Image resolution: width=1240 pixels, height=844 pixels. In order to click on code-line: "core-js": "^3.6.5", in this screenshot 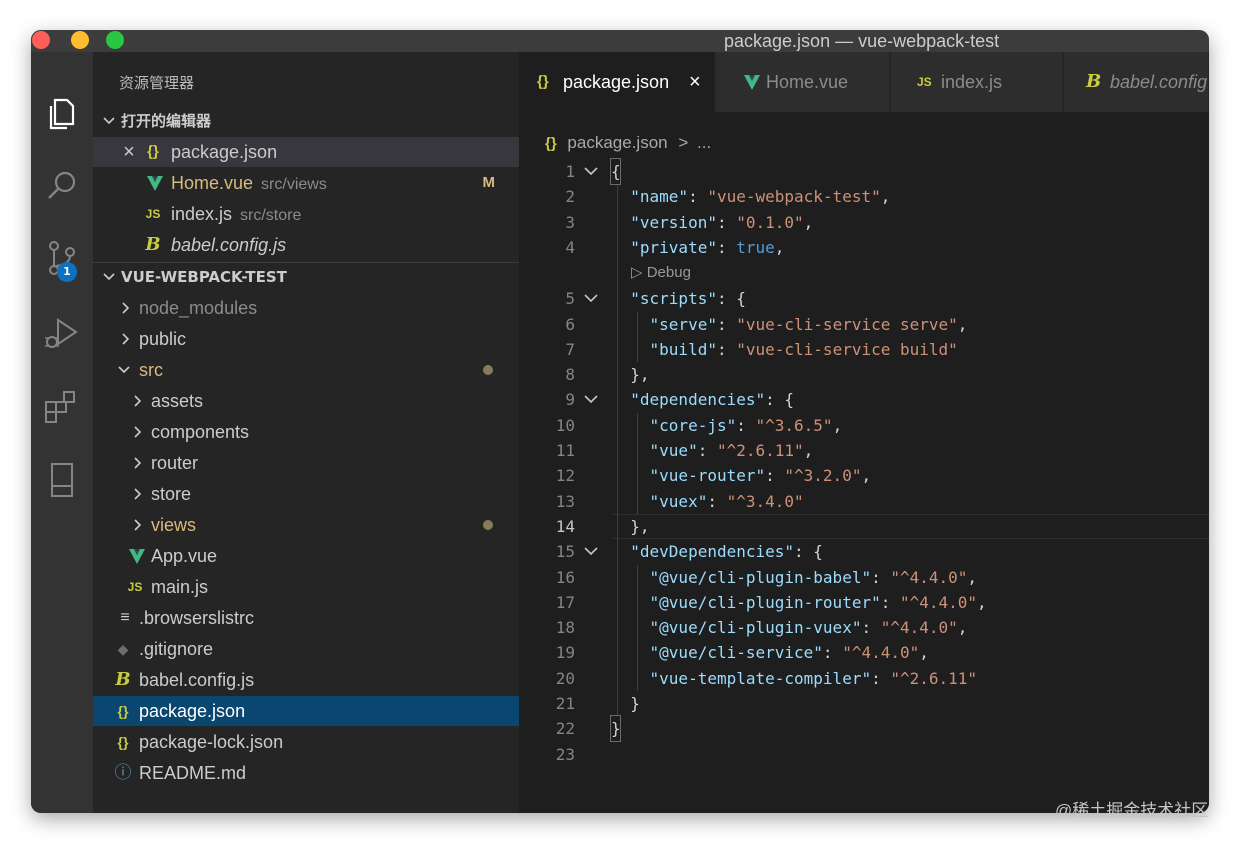, I will do `click(746, 425)`.